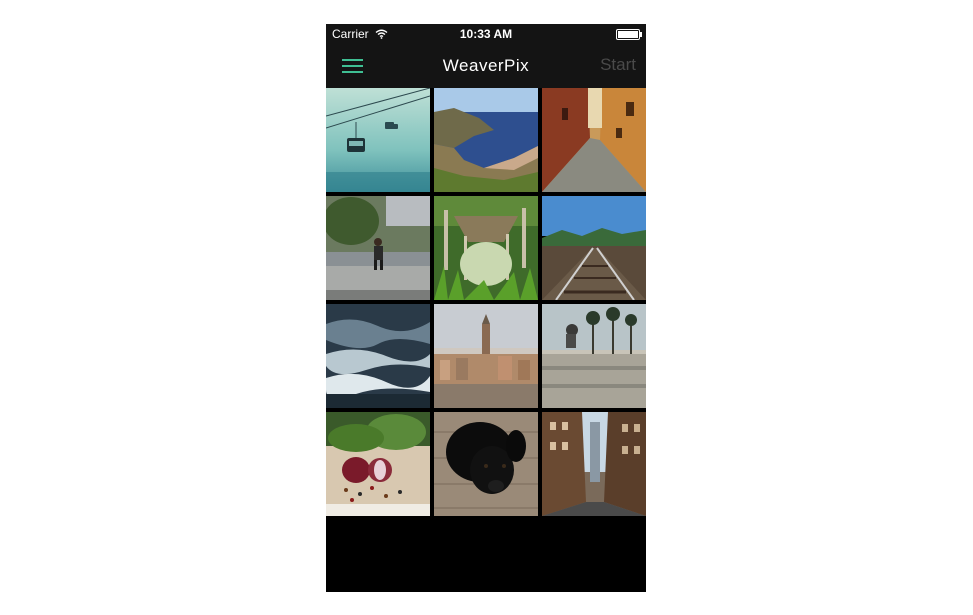 The image size is (973, 615). I want to click on person-river-image, so click(378, 248).